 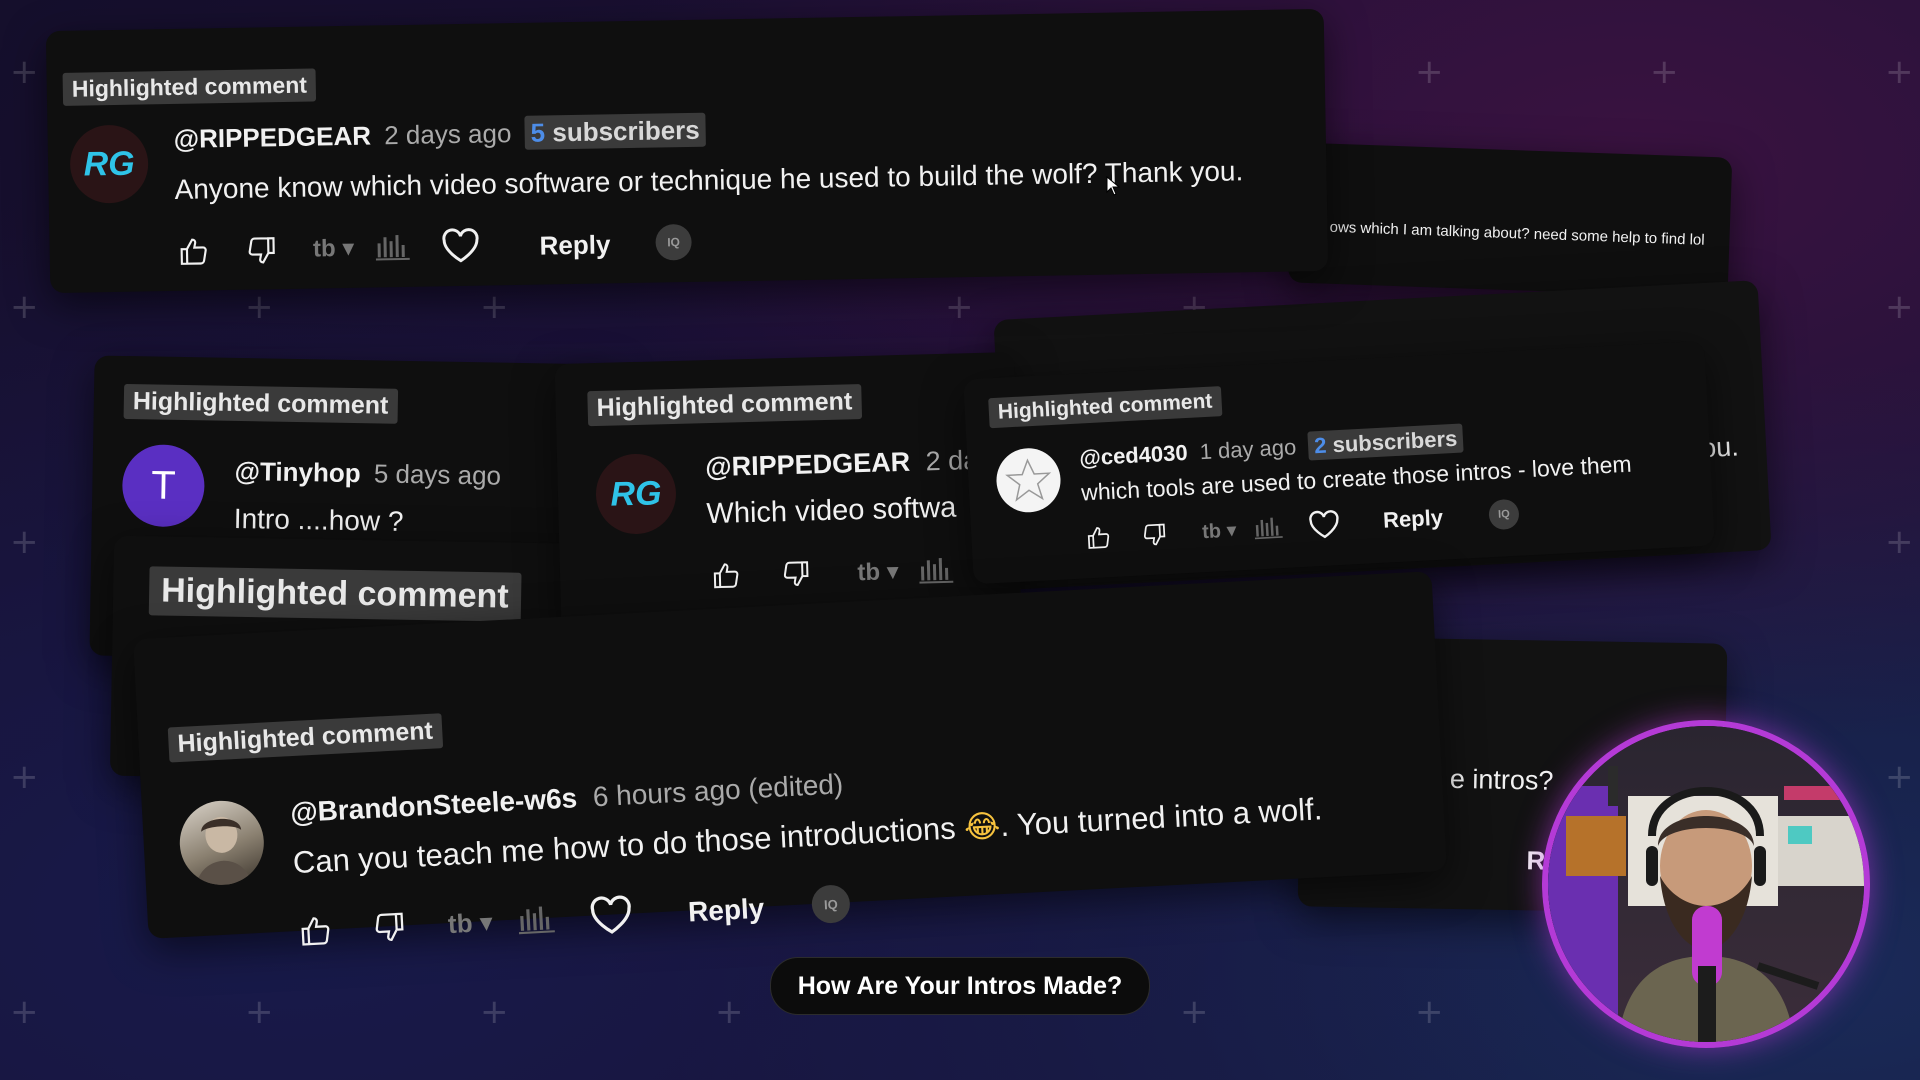 I want to click on avatar: T, so click(x=163, y=485).